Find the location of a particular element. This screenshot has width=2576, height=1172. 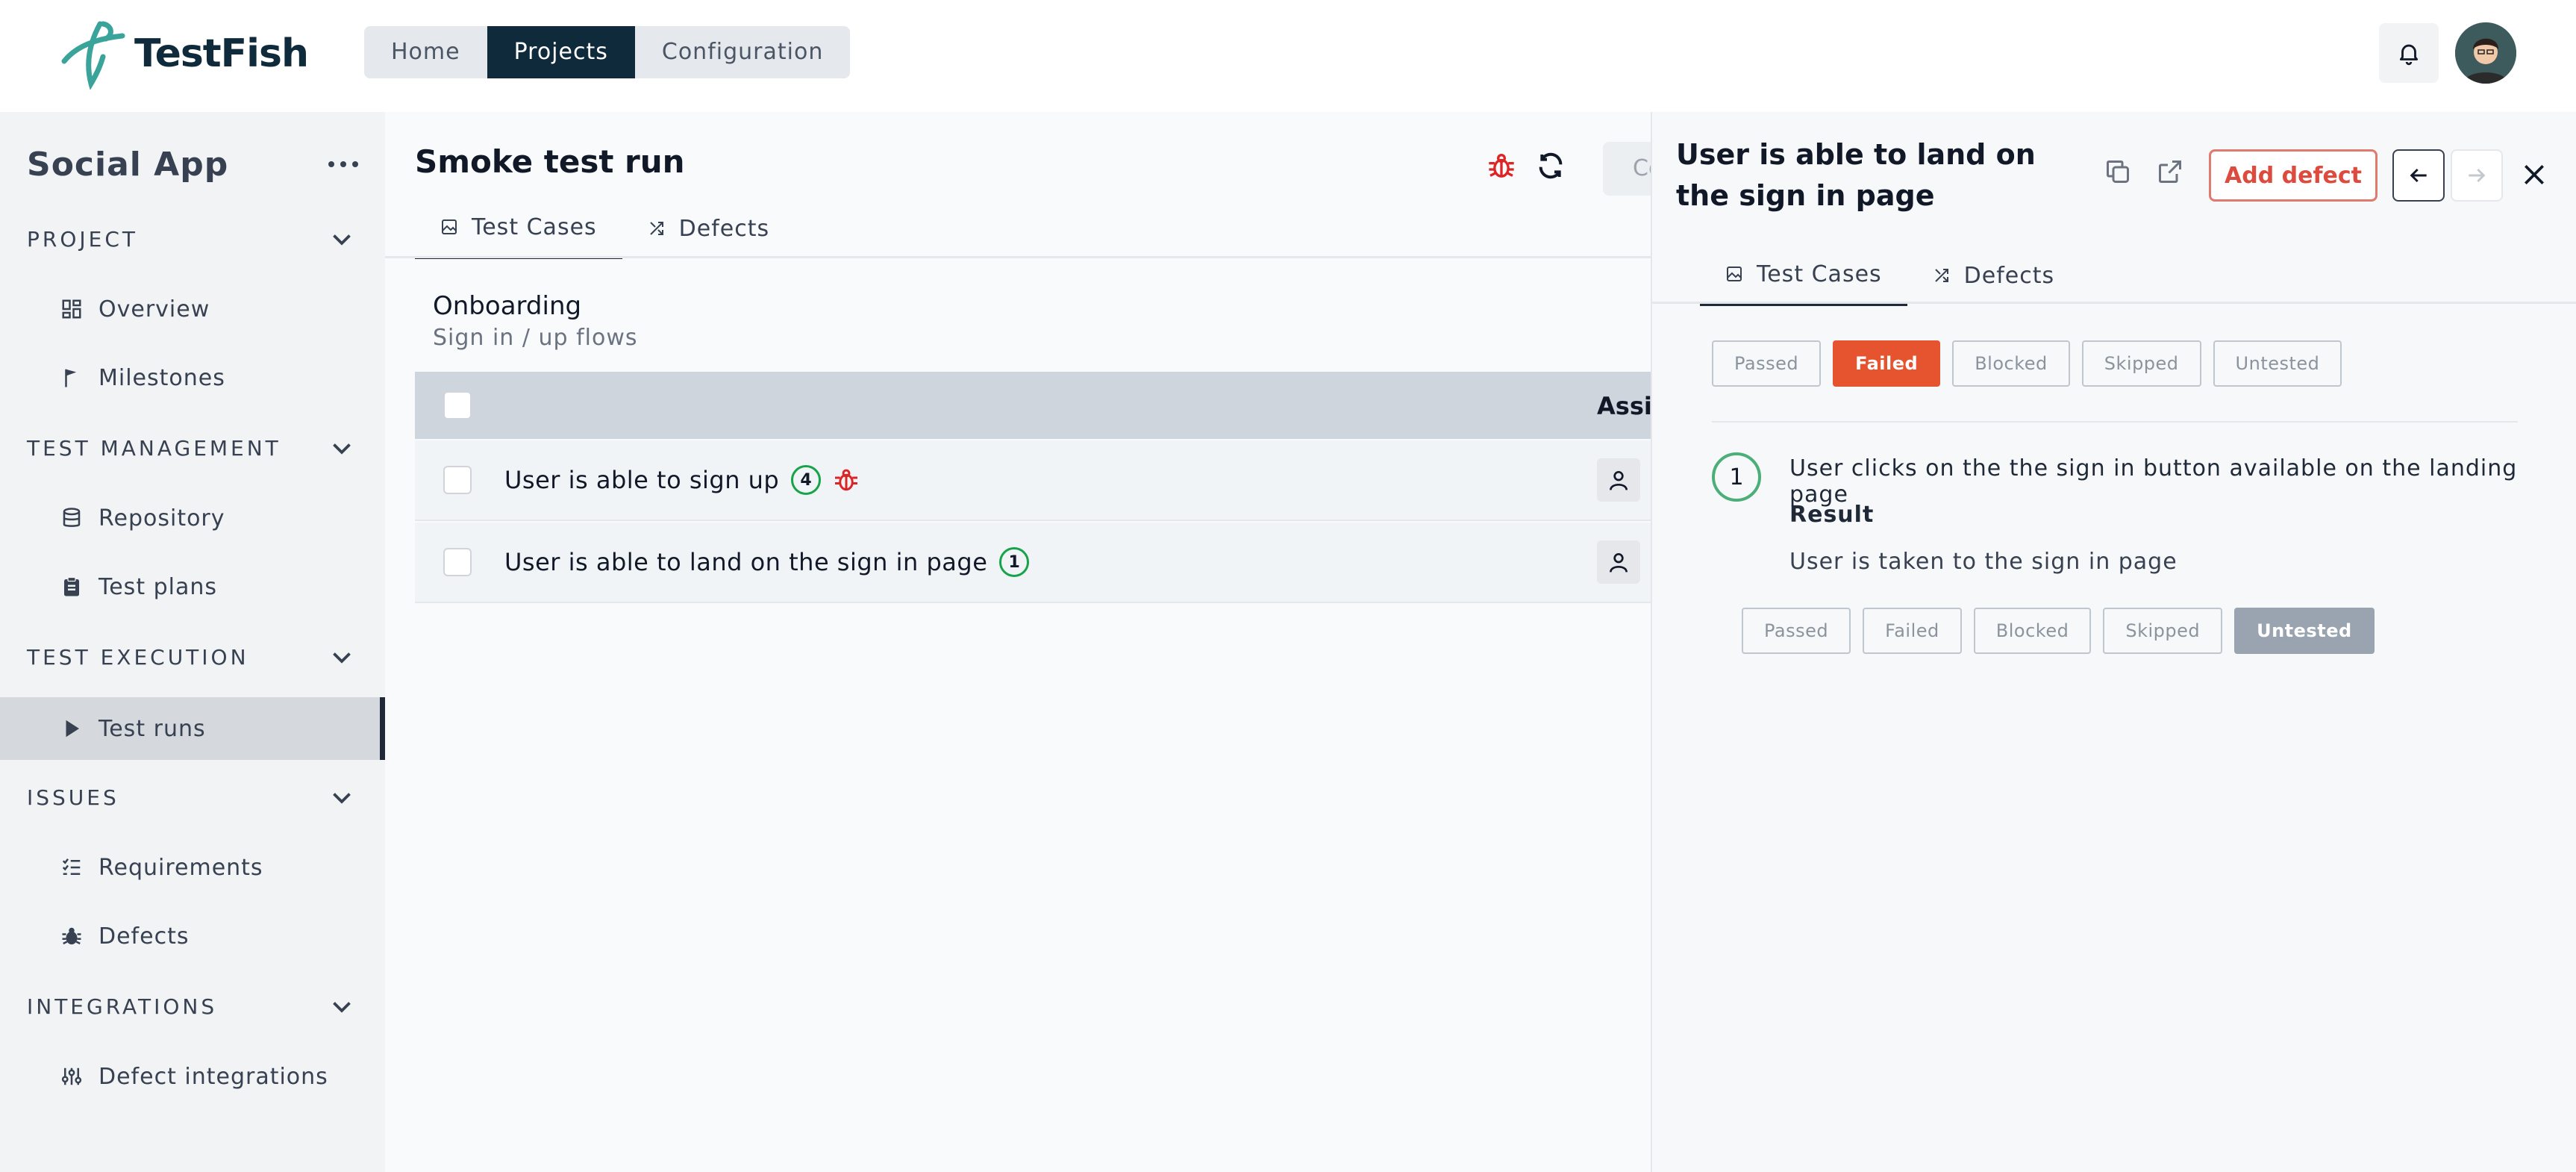

copy-button is located at coordinates (2117, 171).